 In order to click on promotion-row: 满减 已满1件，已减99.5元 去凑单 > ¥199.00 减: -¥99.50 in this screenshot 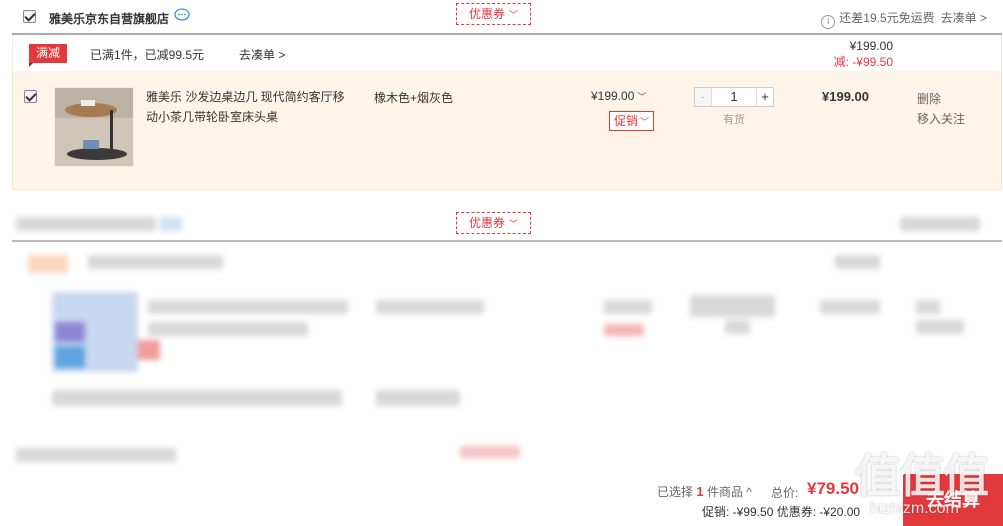, I will do `click(507, 53)`.